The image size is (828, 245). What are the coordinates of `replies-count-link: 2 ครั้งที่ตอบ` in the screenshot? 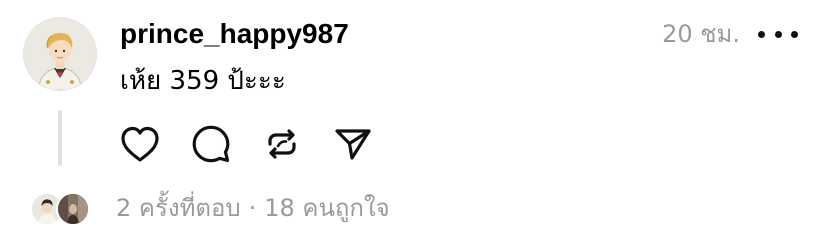 It's located at (178, 208).